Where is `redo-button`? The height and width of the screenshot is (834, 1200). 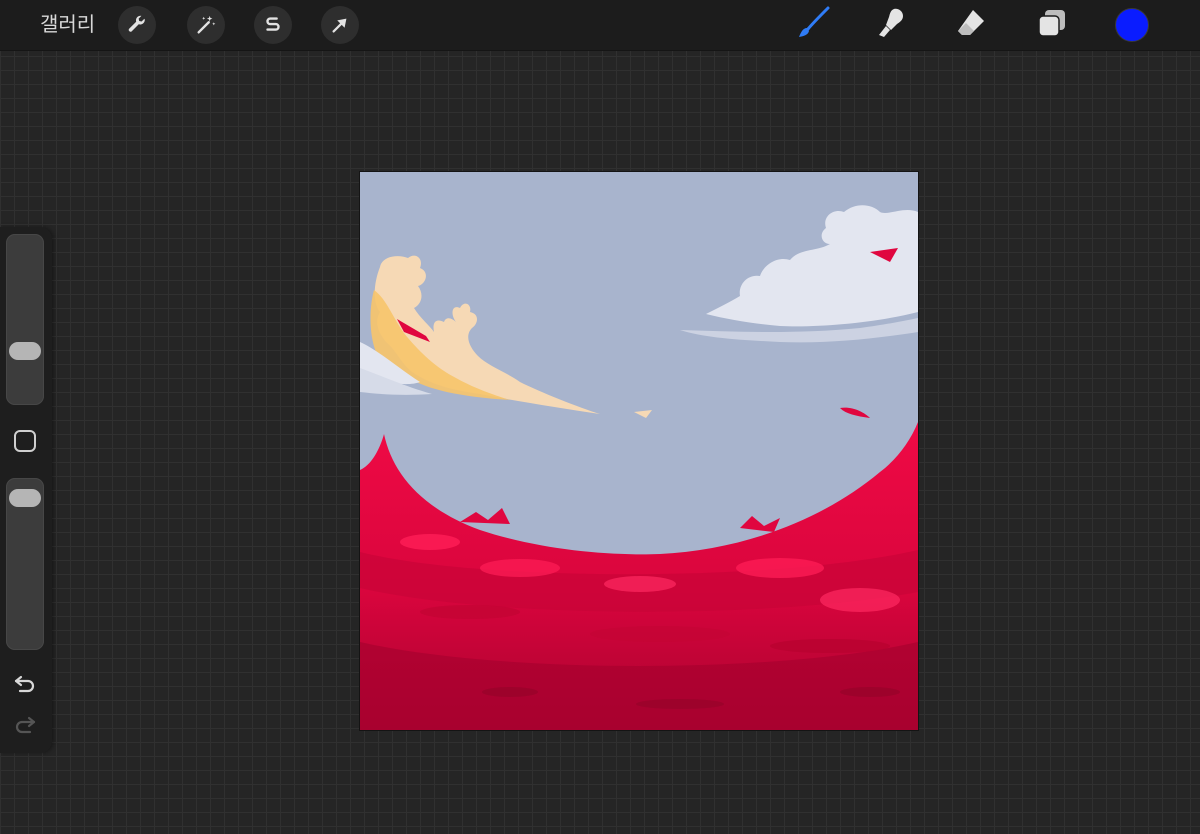 redo-button is located at coordinates (25, 726).